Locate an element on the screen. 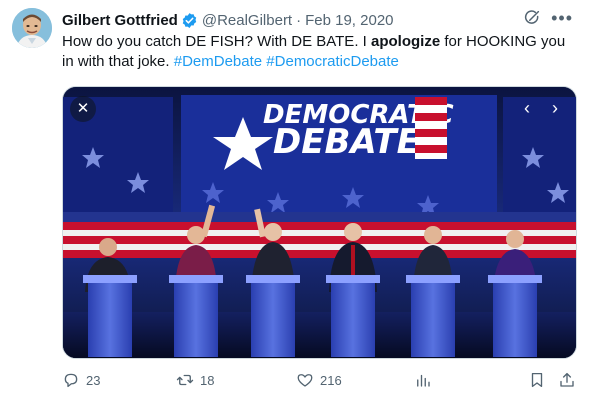 Image resolution: width=591 pixels, height=404 pixels. author-name: Gilbert Gottfried is located at coordinates (120, 20).